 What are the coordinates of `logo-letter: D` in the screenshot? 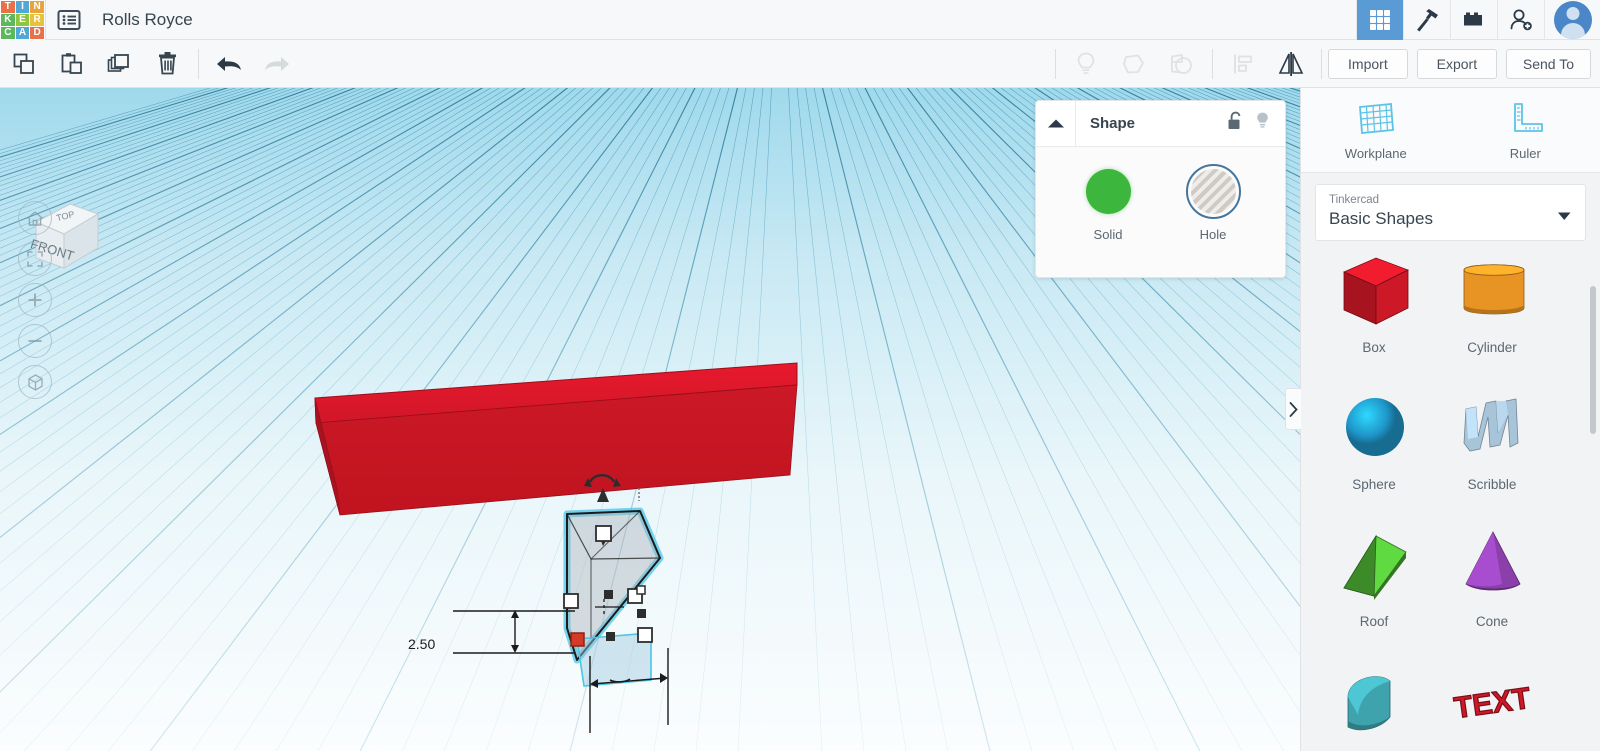 It's located at (37, 32).